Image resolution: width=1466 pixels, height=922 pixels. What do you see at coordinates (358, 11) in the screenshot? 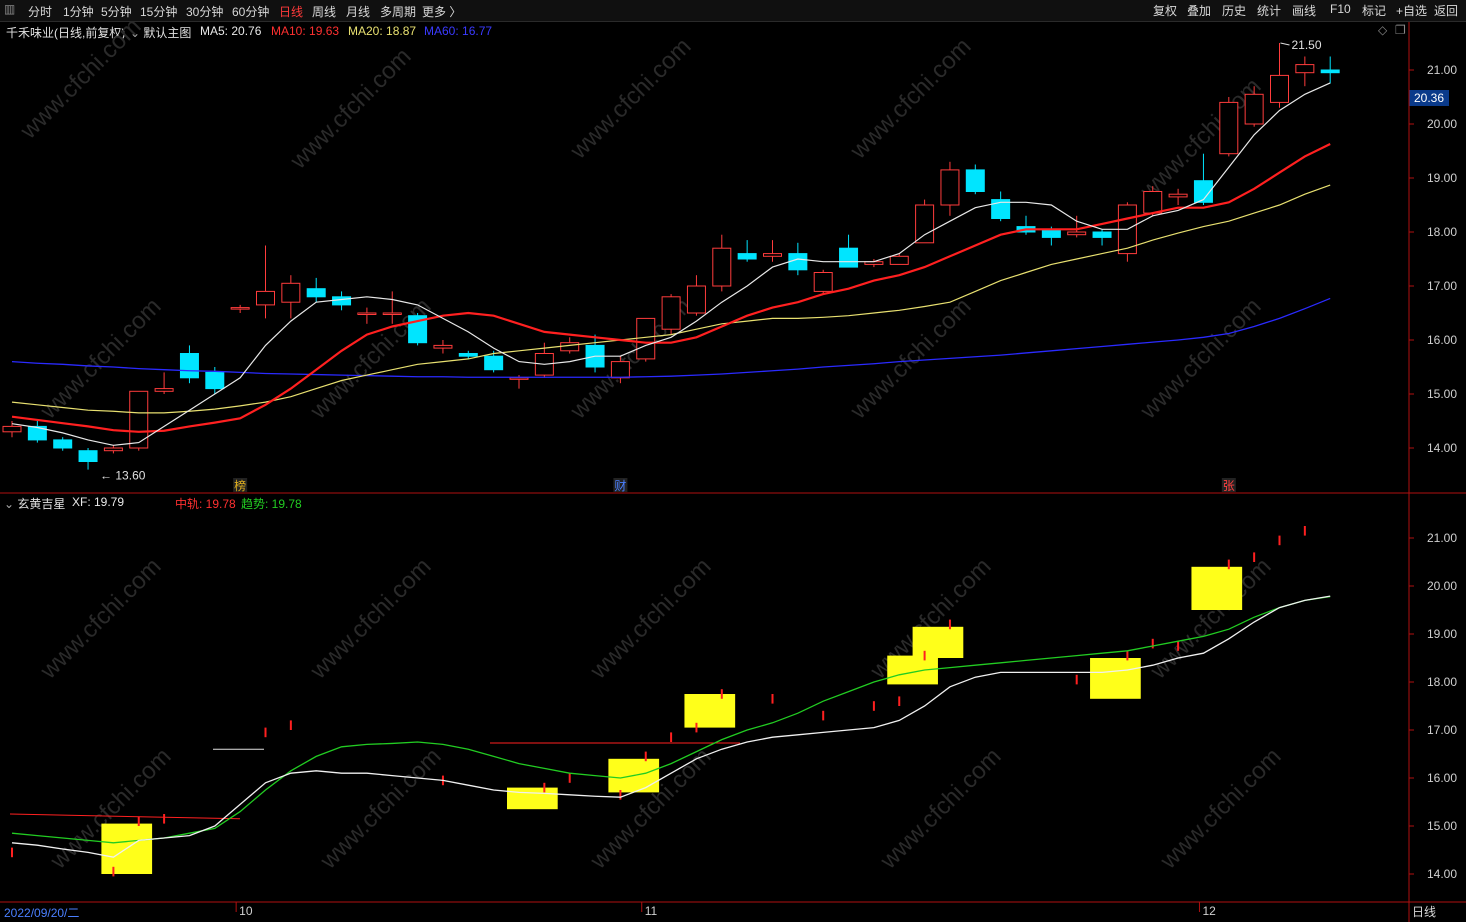
I see `period-monthly: 月线` at bounding box center [358, 11].